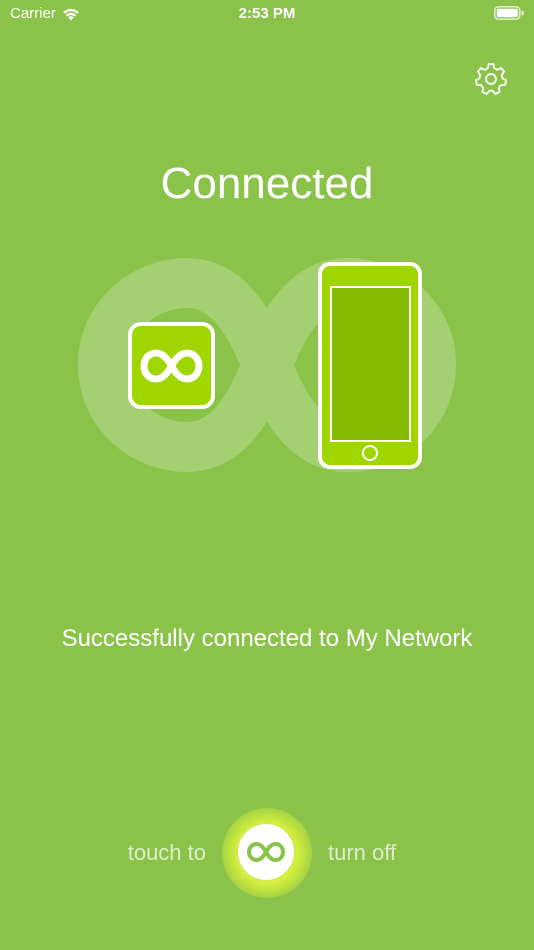 The width and height of the screenshot is (534, 950). I want to click on settings-button, so click(491, 79).